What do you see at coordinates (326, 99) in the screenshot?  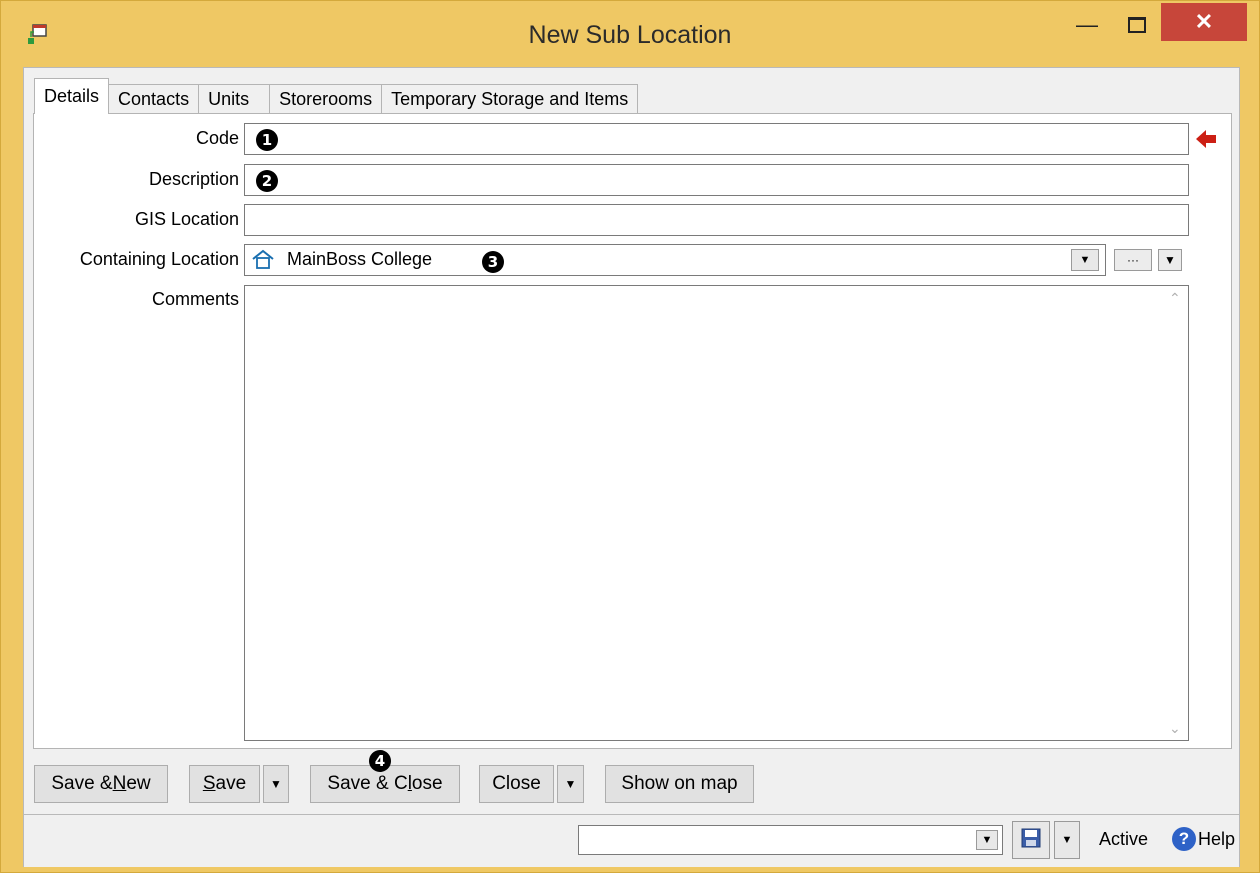 I see `tab-storerooms: Storerooms` at bounding box center [326, 99].